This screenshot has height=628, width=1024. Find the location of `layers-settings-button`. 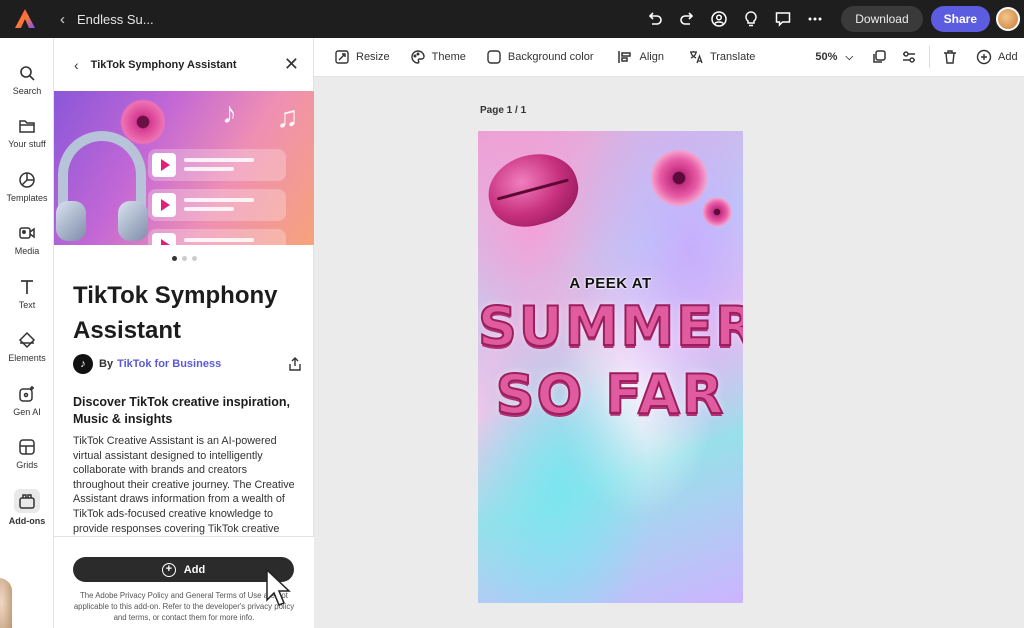

layers-settings-button is located at coordinates (912, 57).